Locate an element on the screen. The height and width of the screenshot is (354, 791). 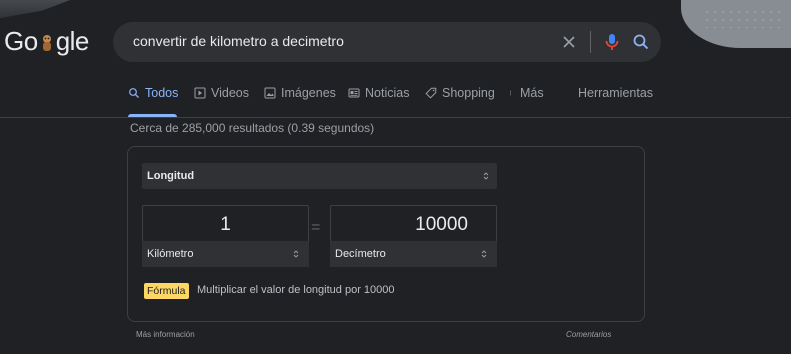
unit-category-select: Longitud is located at coordinates (319, 176).